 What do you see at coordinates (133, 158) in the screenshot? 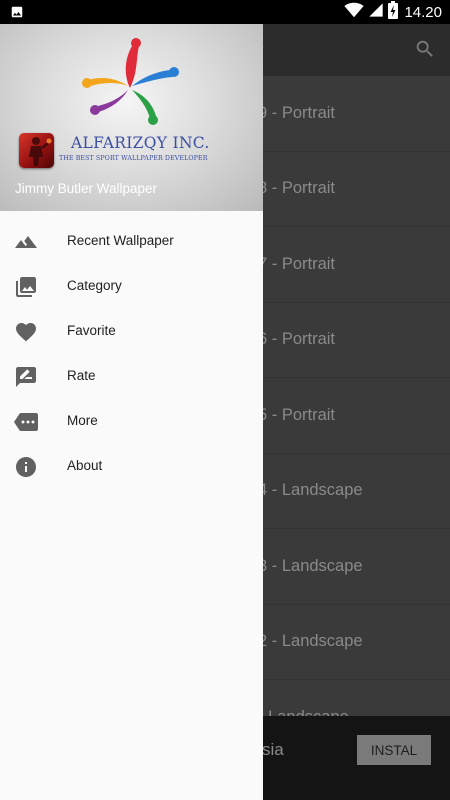
I see `brand-tagline: THE BEST SPORT WALLPAPER DEVELOPER` at bounding box center [133, 158].